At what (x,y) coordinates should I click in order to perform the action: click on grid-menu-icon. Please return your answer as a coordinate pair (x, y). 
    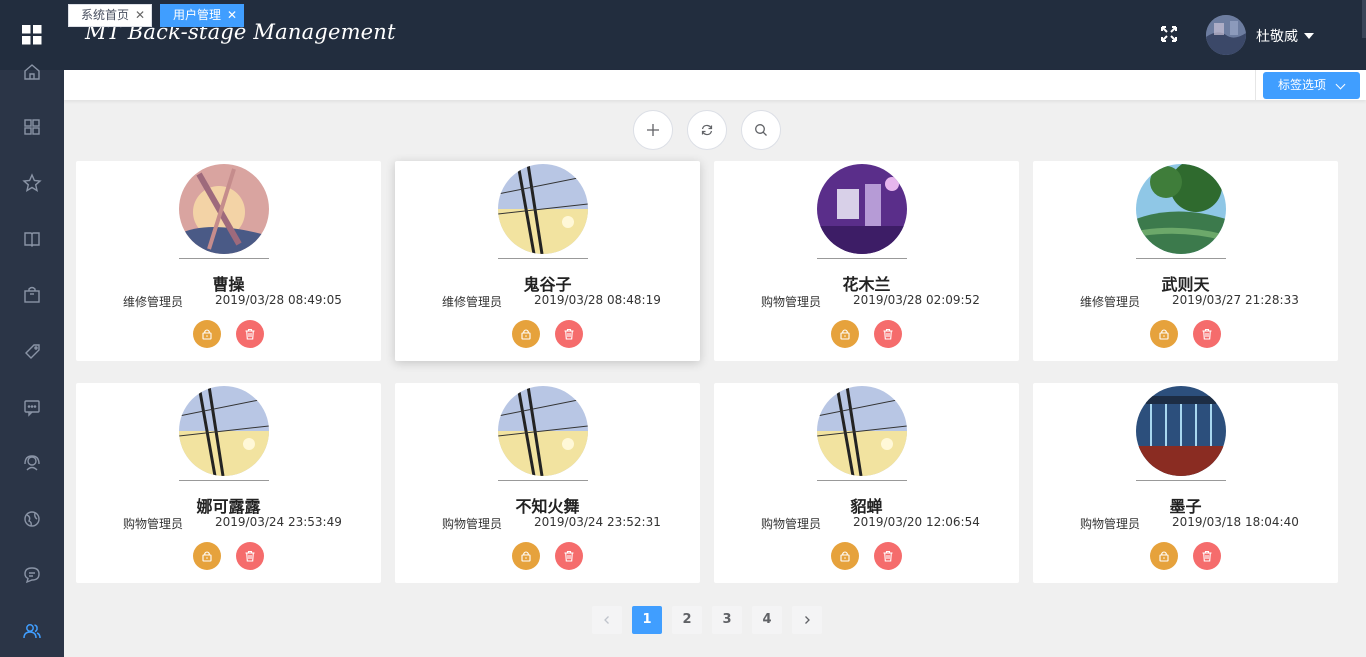
    Looking at the image, I should click on (32, 35).